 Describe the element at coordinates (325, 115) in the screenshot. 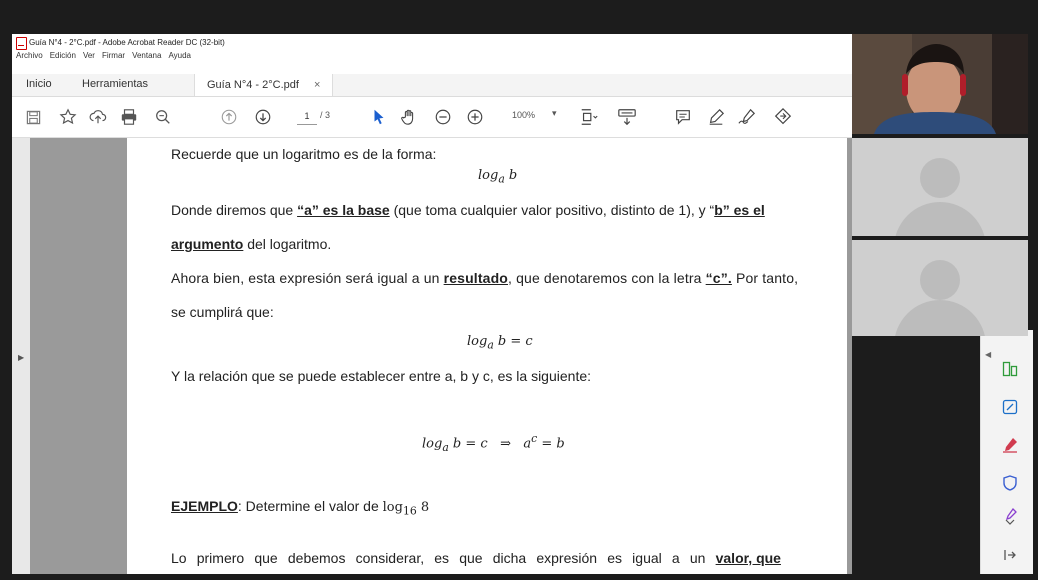

I see `page-total: / 3` at that location.